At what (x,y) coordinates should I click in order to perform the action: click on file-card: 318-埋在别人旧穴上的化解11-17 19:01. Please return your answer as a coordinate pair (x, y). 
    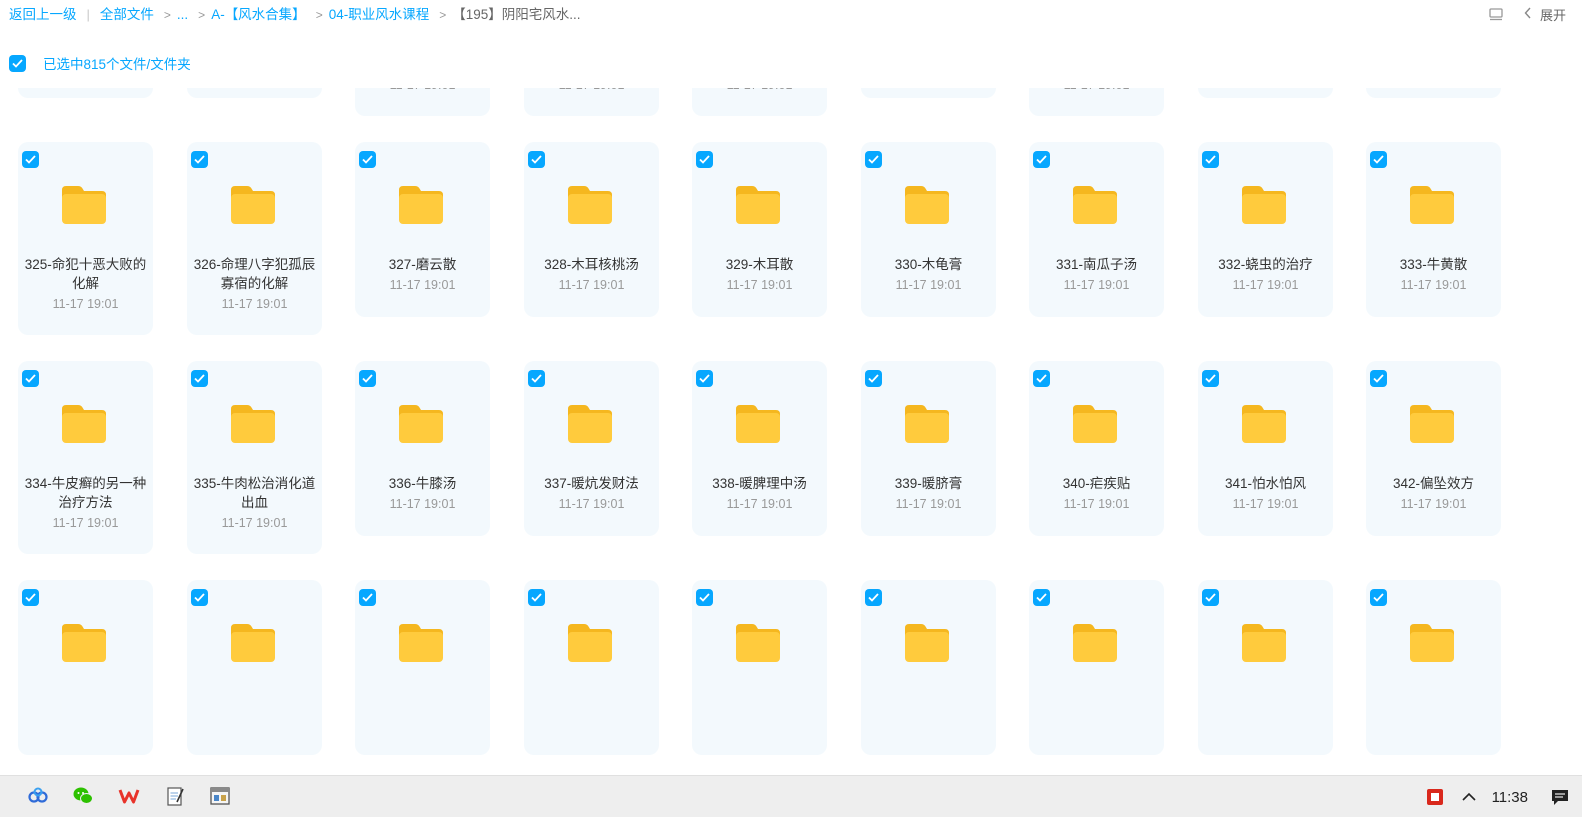
    Looking at the image, I should click on (422, 102).